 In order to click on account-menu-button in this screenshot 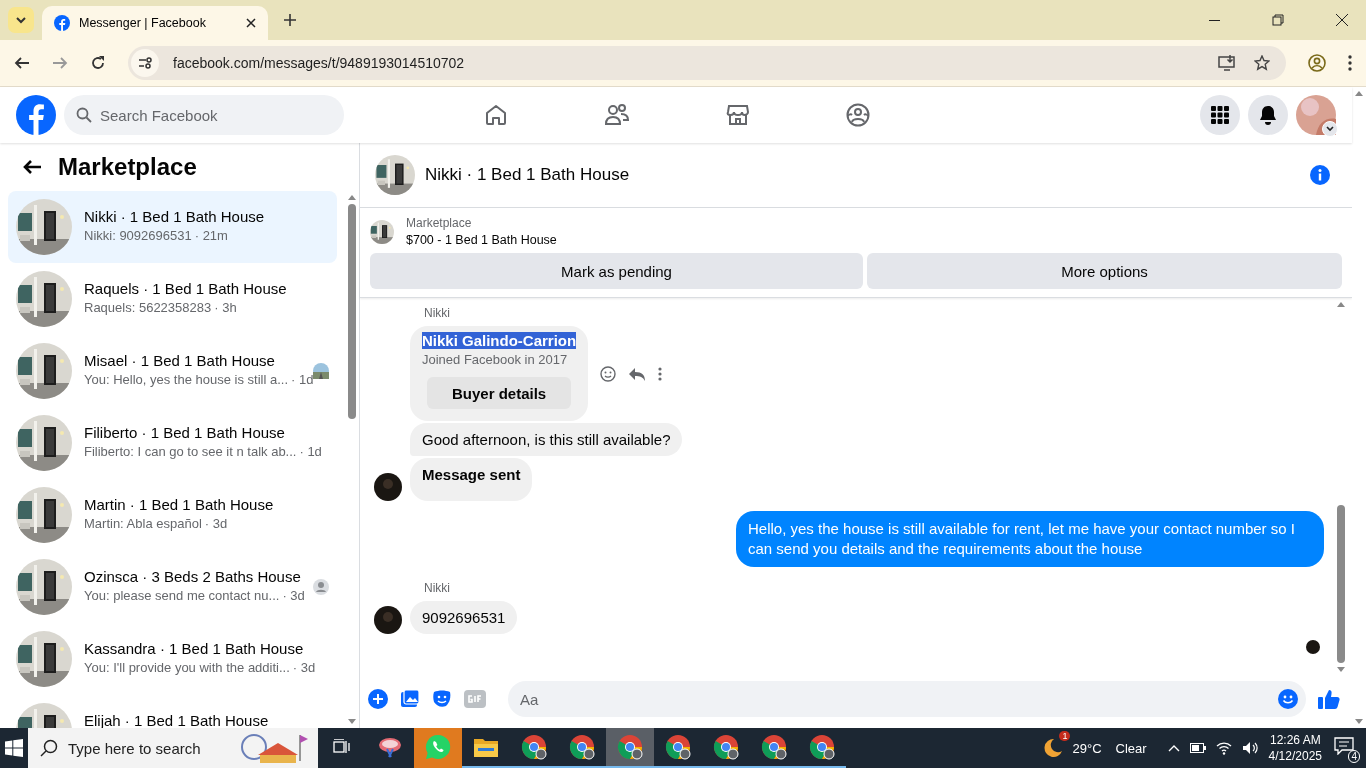, I will do `click(1330, 129)`.